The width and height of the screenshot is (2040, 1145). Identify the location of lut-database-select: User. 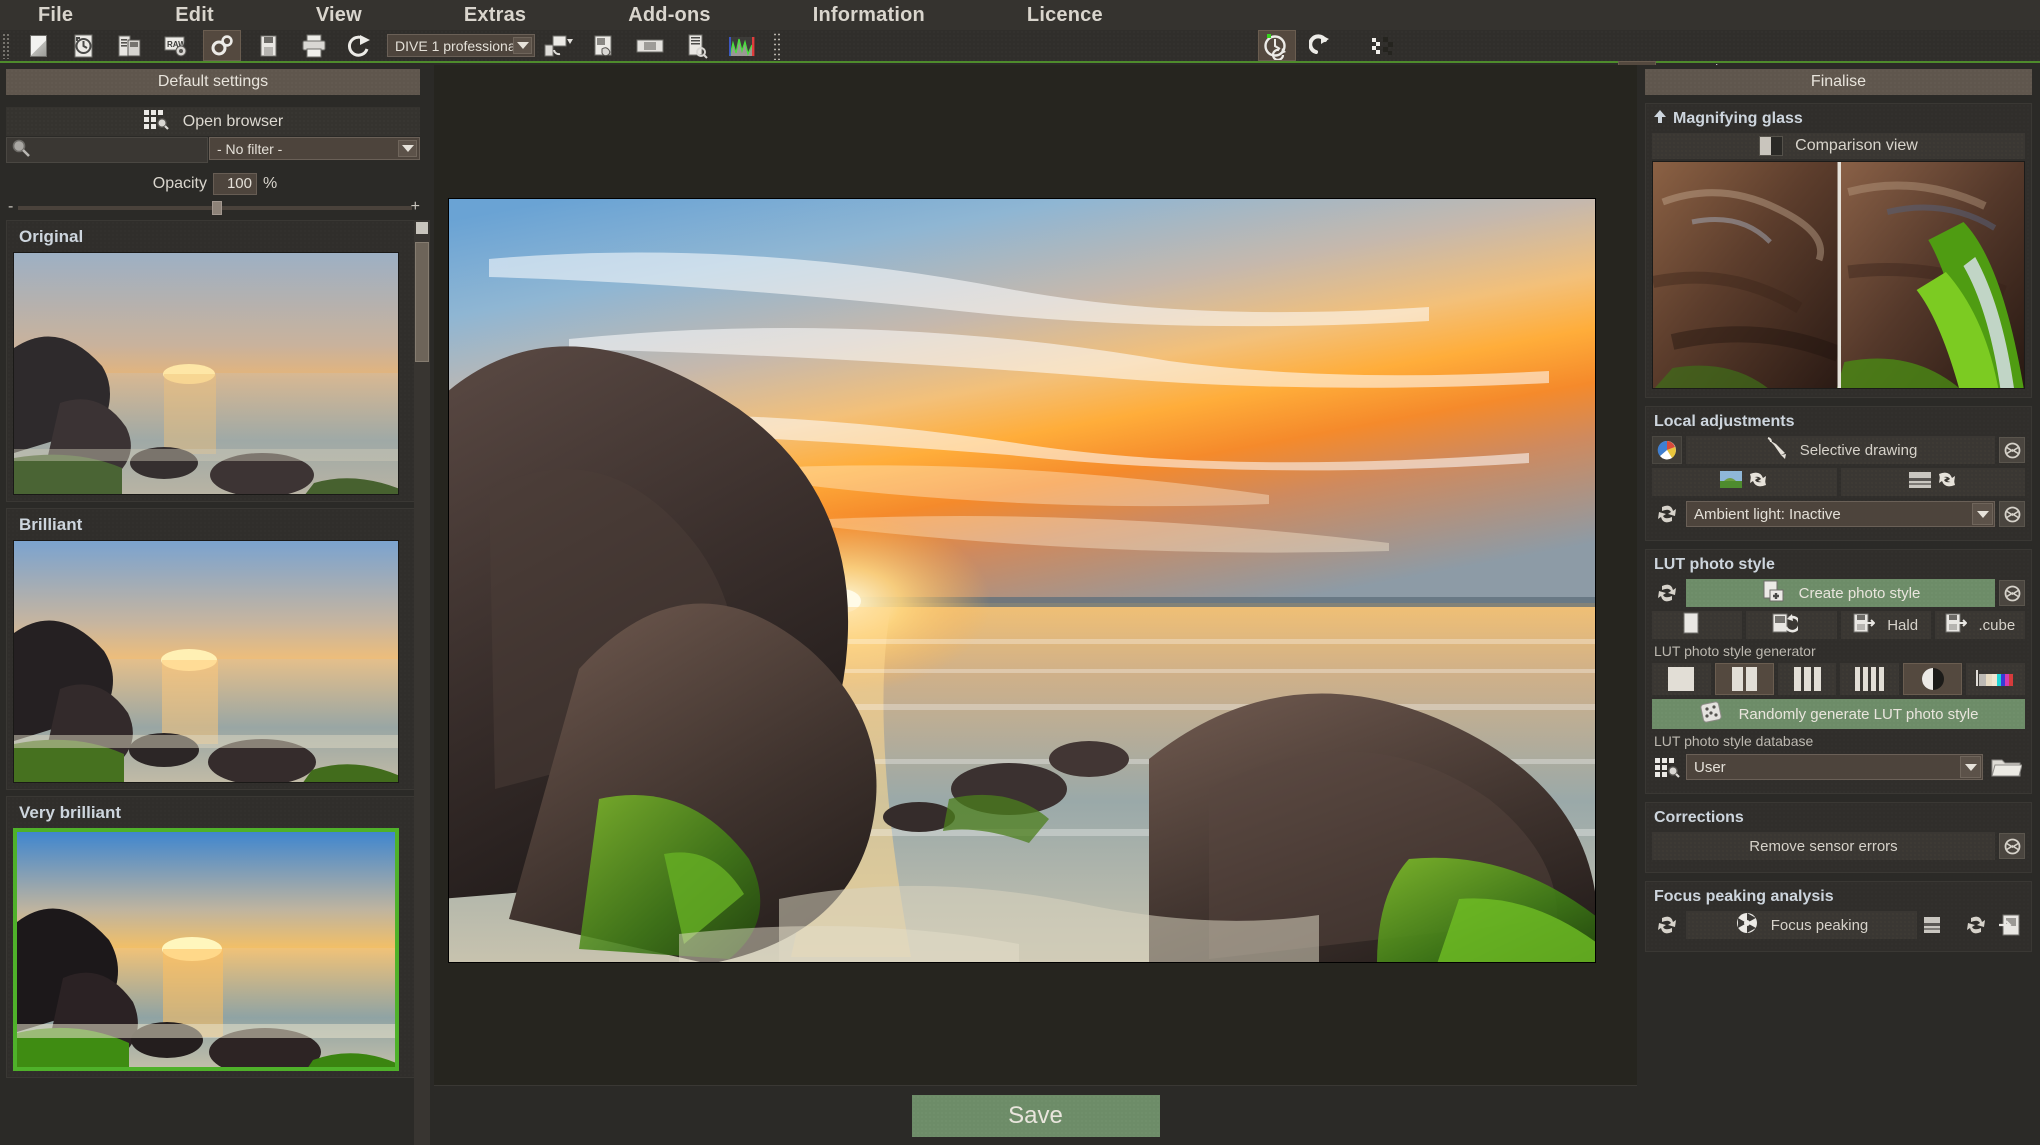
(1834, 767).